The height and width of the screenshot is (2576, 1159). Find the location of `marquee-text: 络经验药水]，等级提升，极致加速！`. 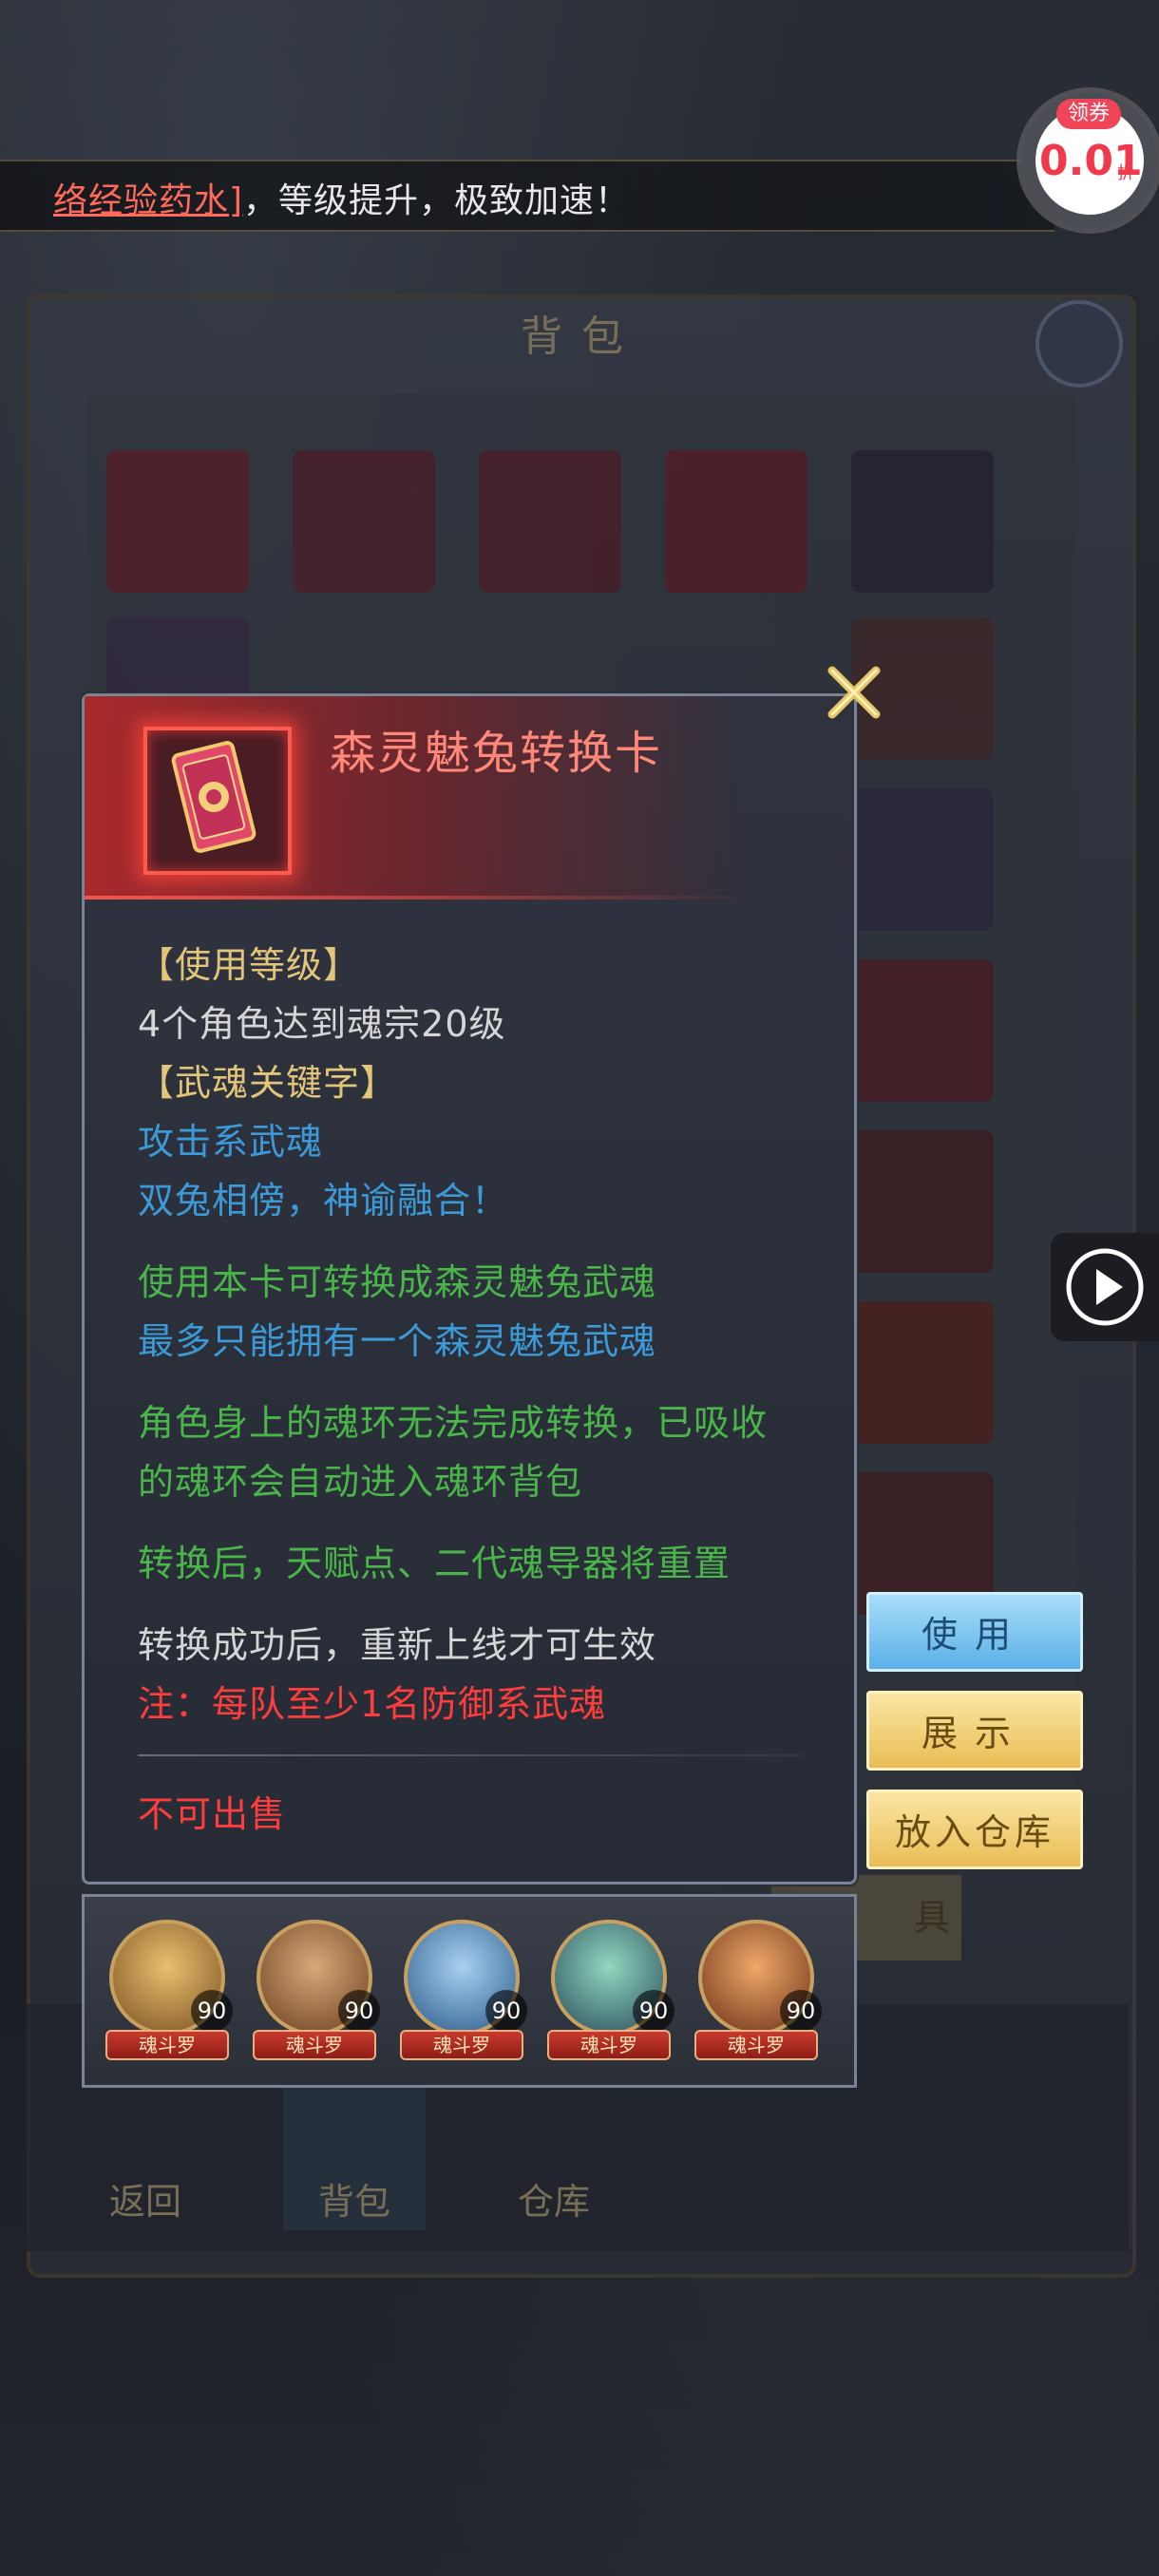

marquee-text: 络经验药水]，等级提升，极致加速！ is located at coordinates (341, 197).